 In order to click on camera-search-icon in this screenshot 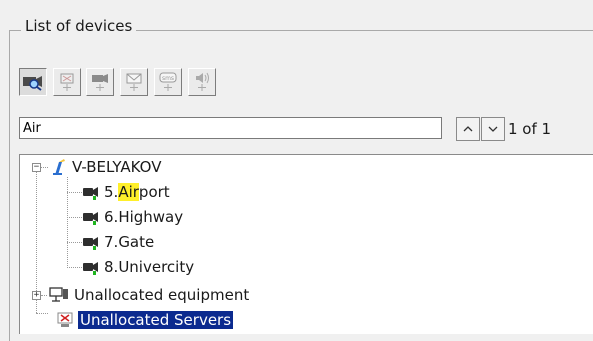, I will do `click(32, 83)`.